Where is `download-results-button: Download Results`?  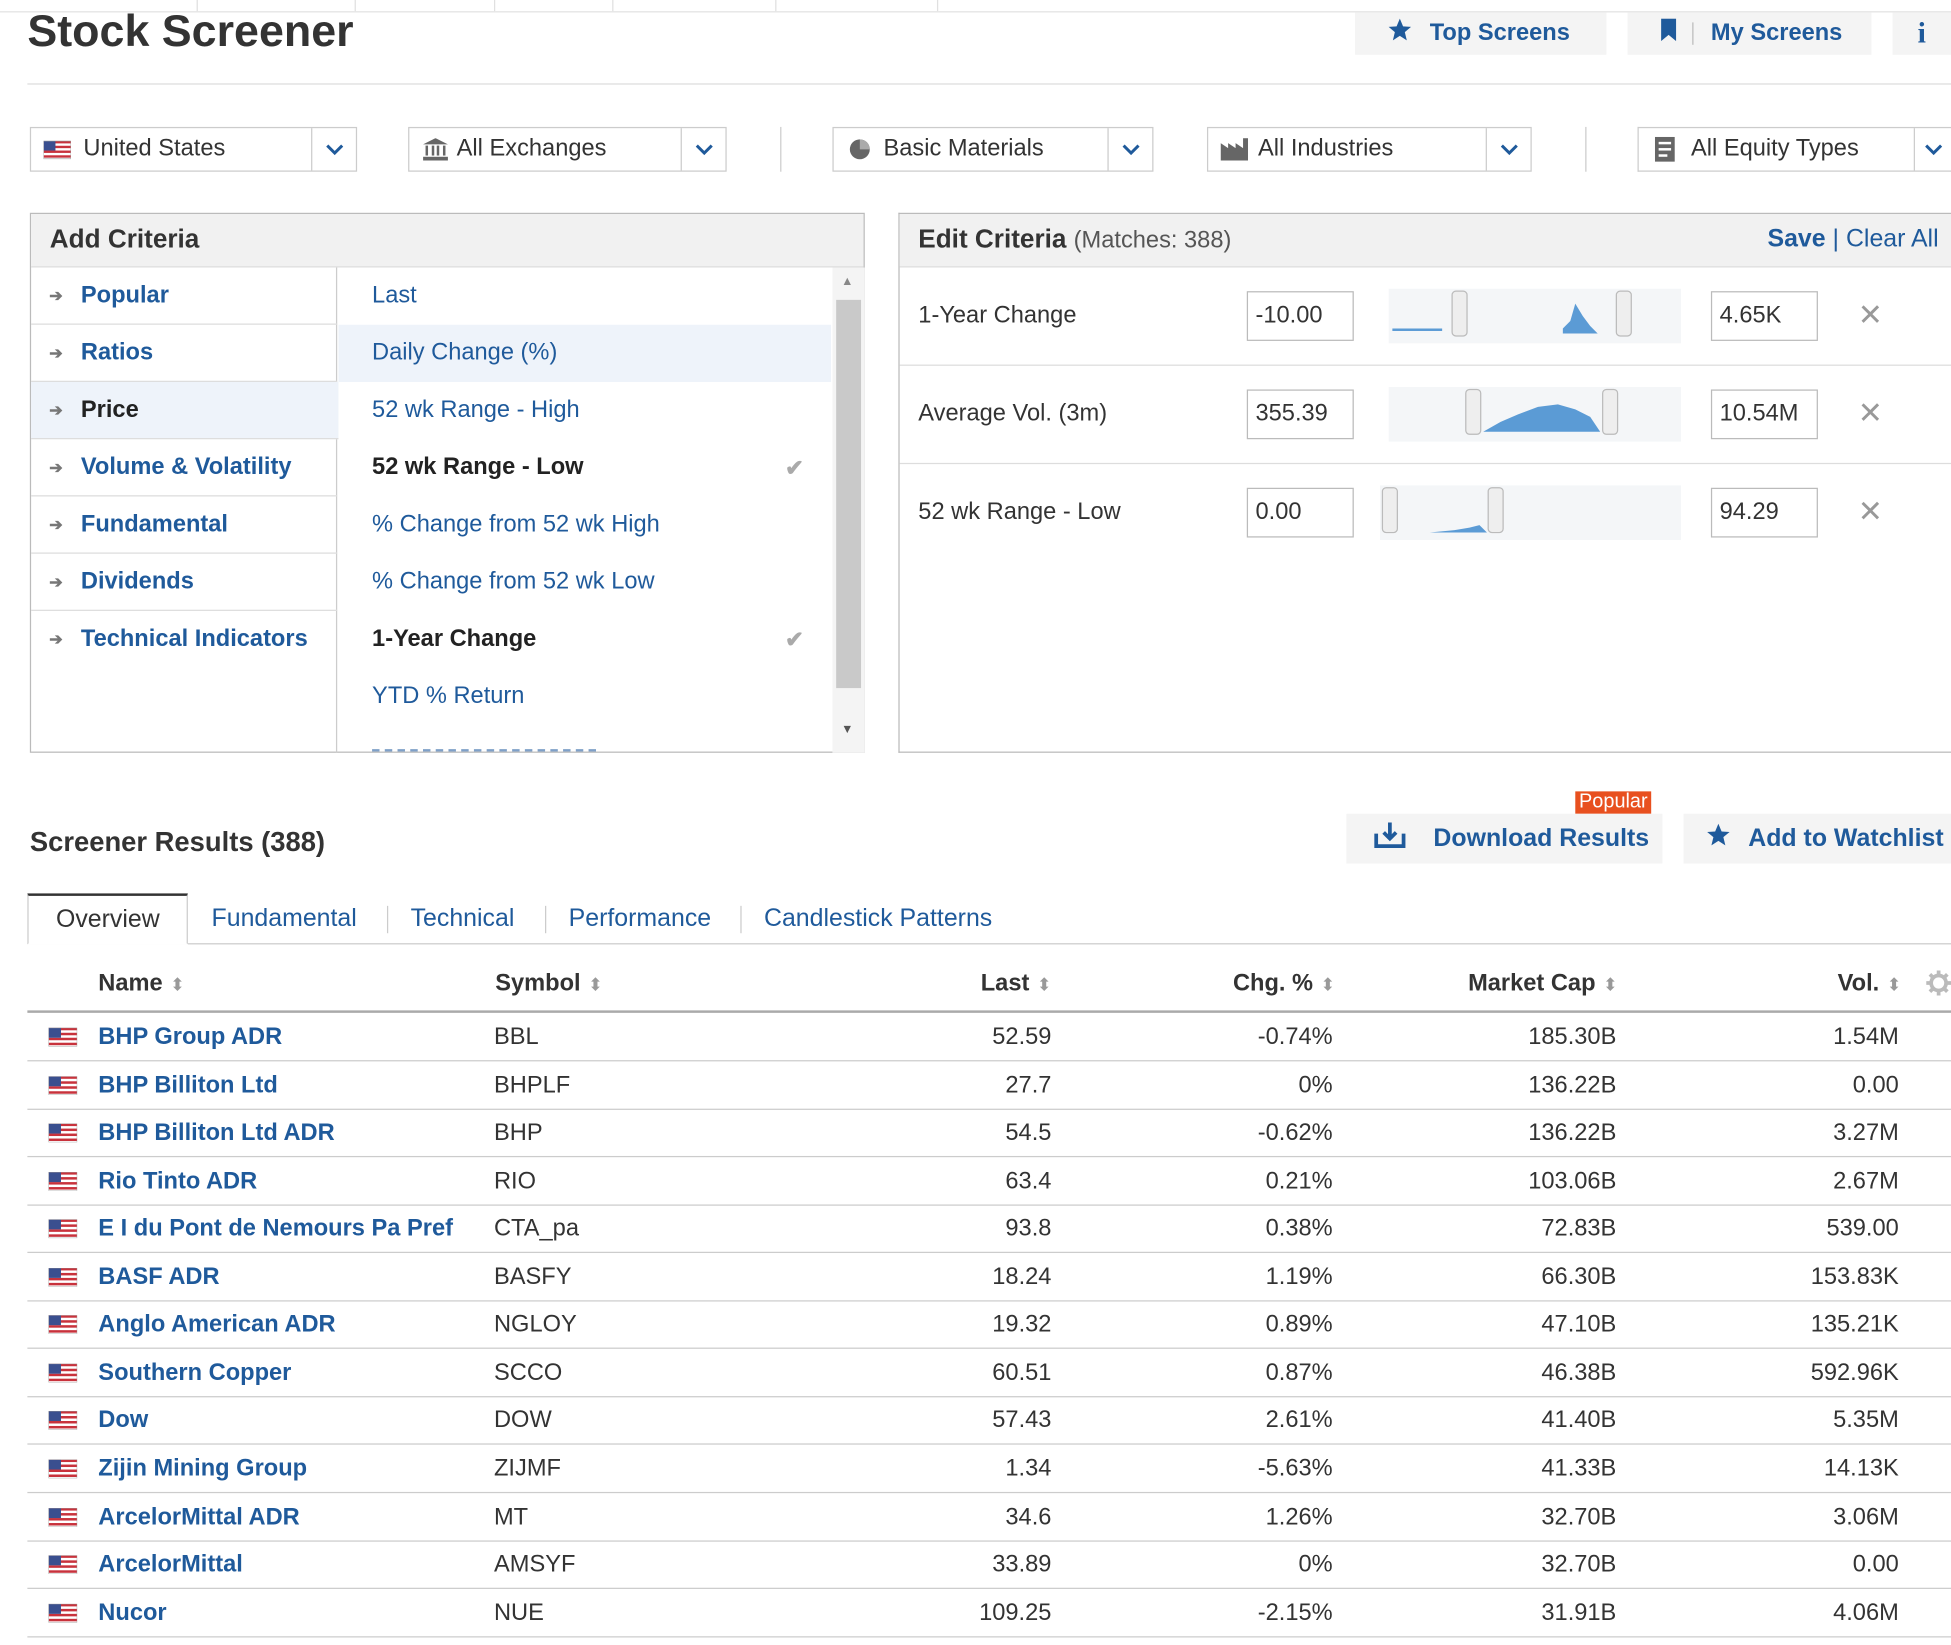 download-results-button: Download Results is located at coordinates (1504, 838).